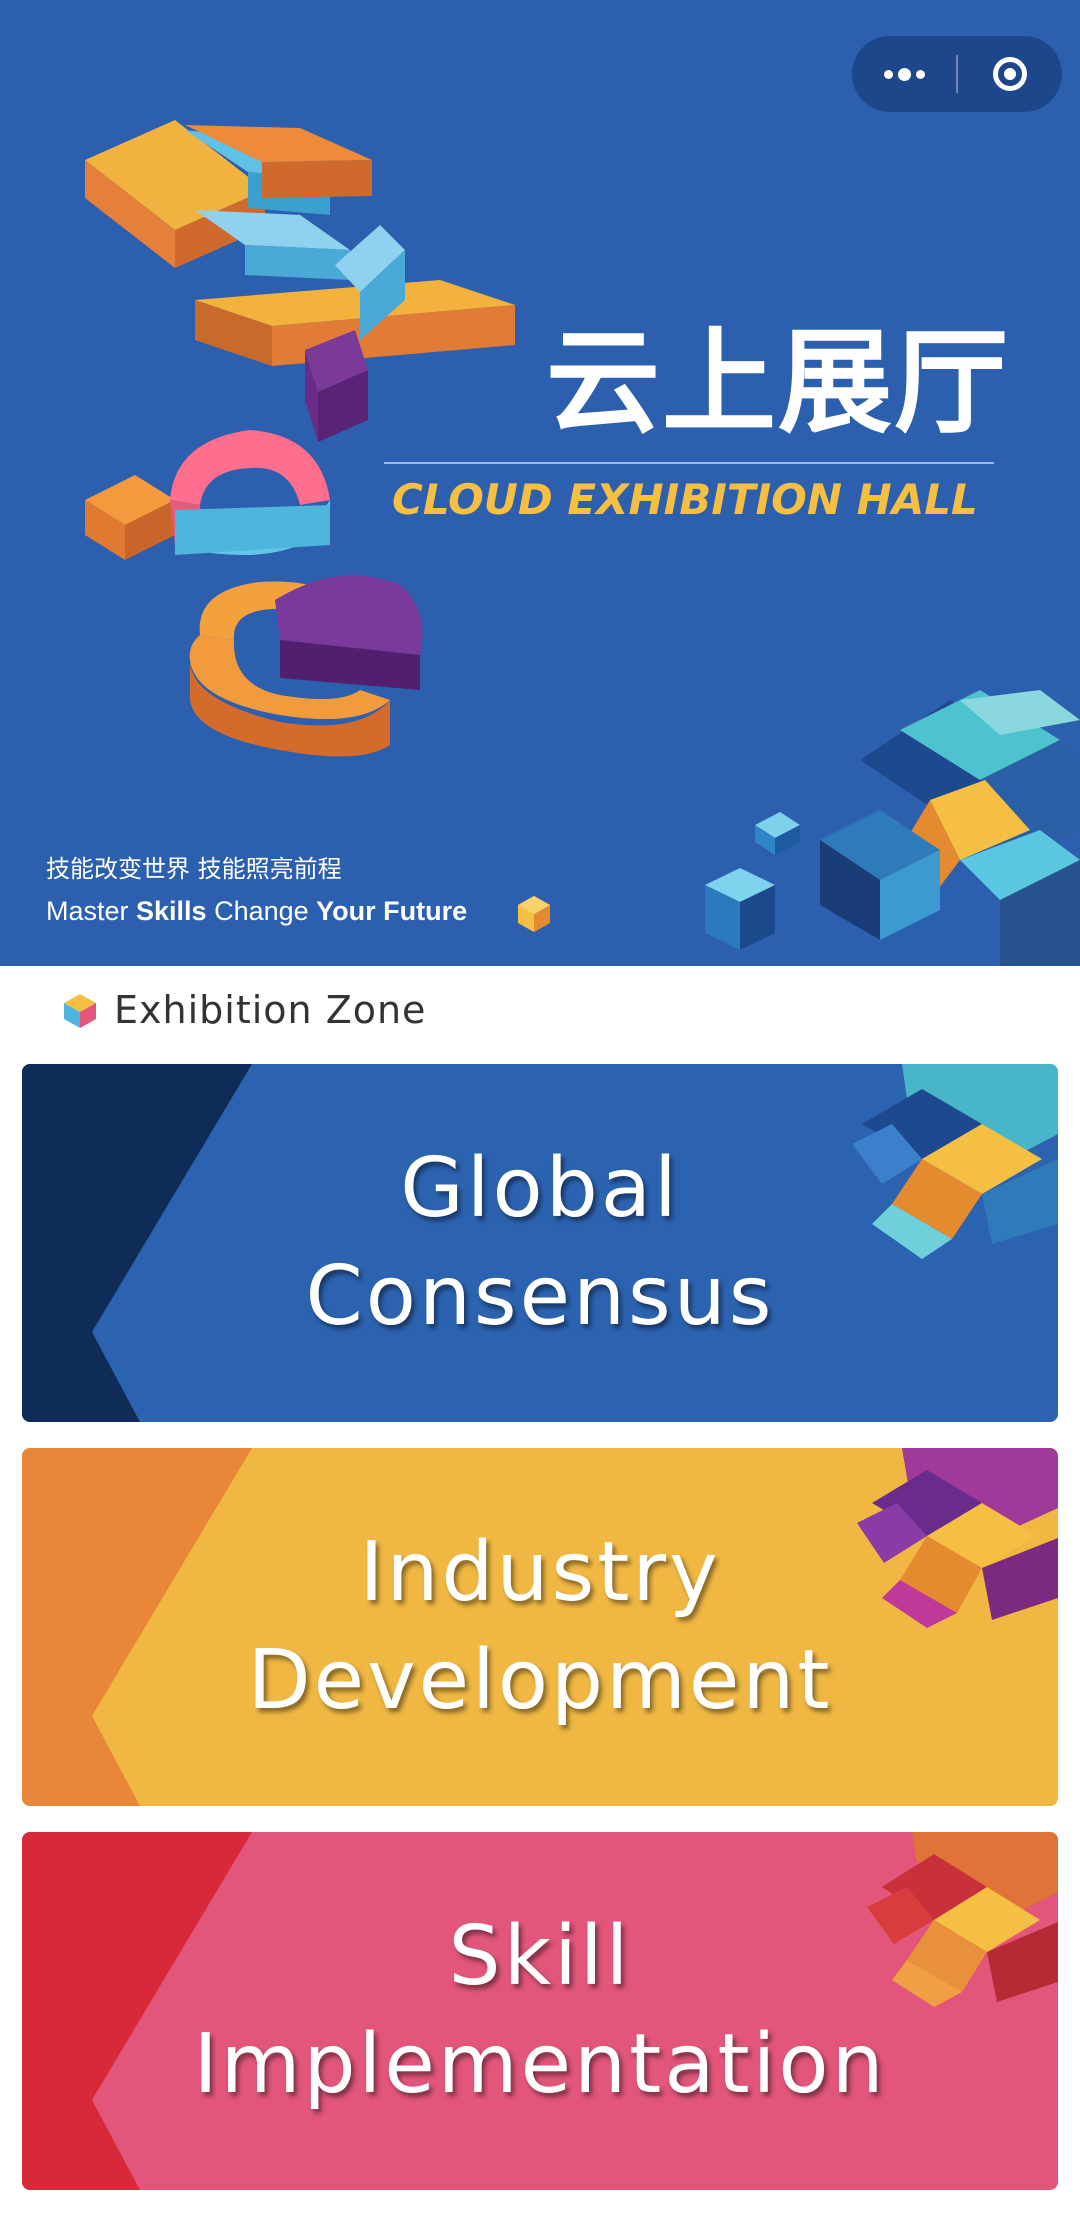 This screenshot has width=1080, height=2214. What do you see at coordinates (540, 1956) in the screenshot?
I see `zone-title-line1: Skill` at bounding box center [540, 1956].